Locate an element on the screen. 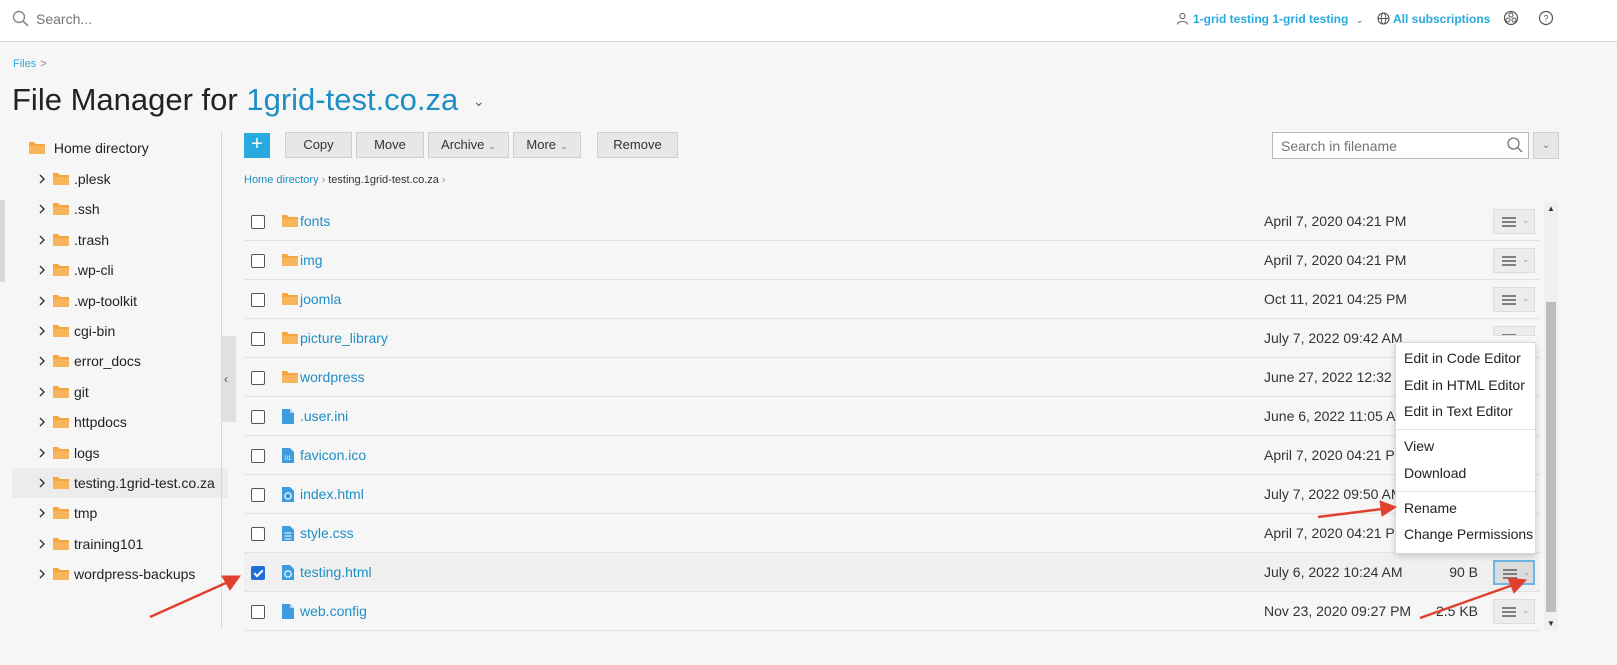  annotation-arrow-checkbox is located at coordinates (195, 597).